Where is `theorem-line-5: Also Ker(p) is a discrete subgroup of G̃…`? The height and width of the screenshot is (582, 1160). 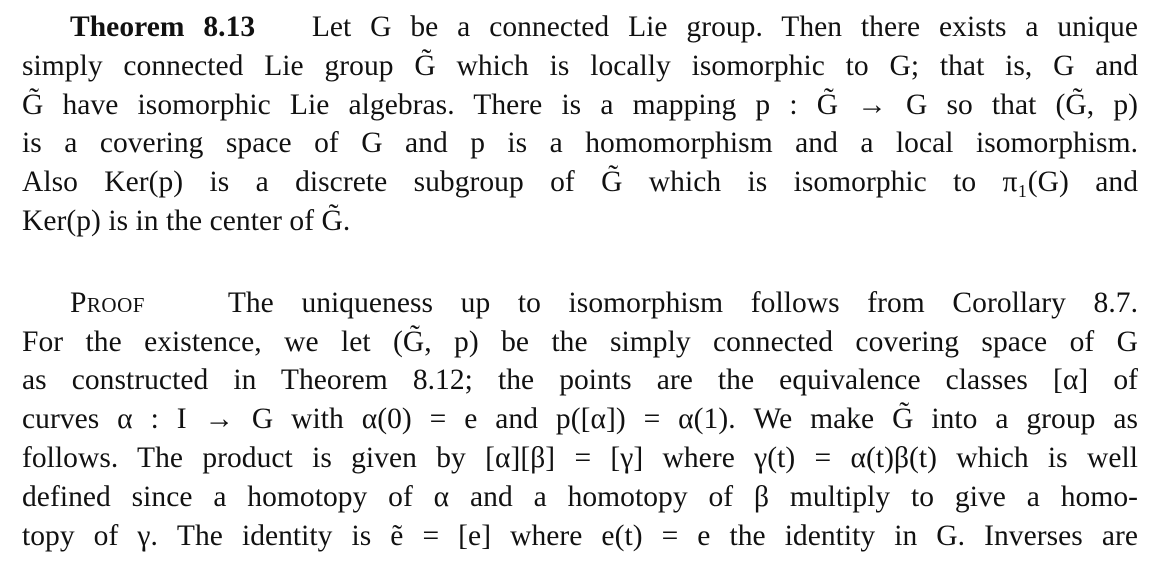 theorem-line-5: Also Ker(p) is a discrete subgroup of G̃… is located at coordinates (580, 182).